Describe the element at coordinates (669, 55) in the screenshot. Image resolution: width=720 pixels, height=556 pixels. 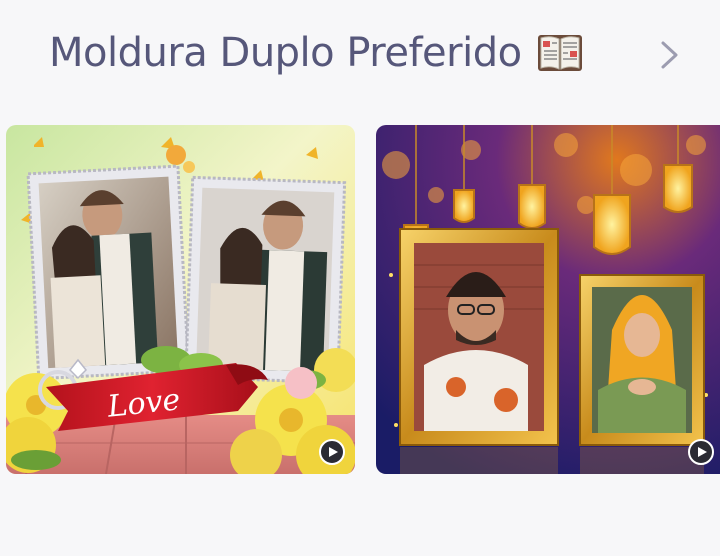
I see `chevron-right-icon` at that location.